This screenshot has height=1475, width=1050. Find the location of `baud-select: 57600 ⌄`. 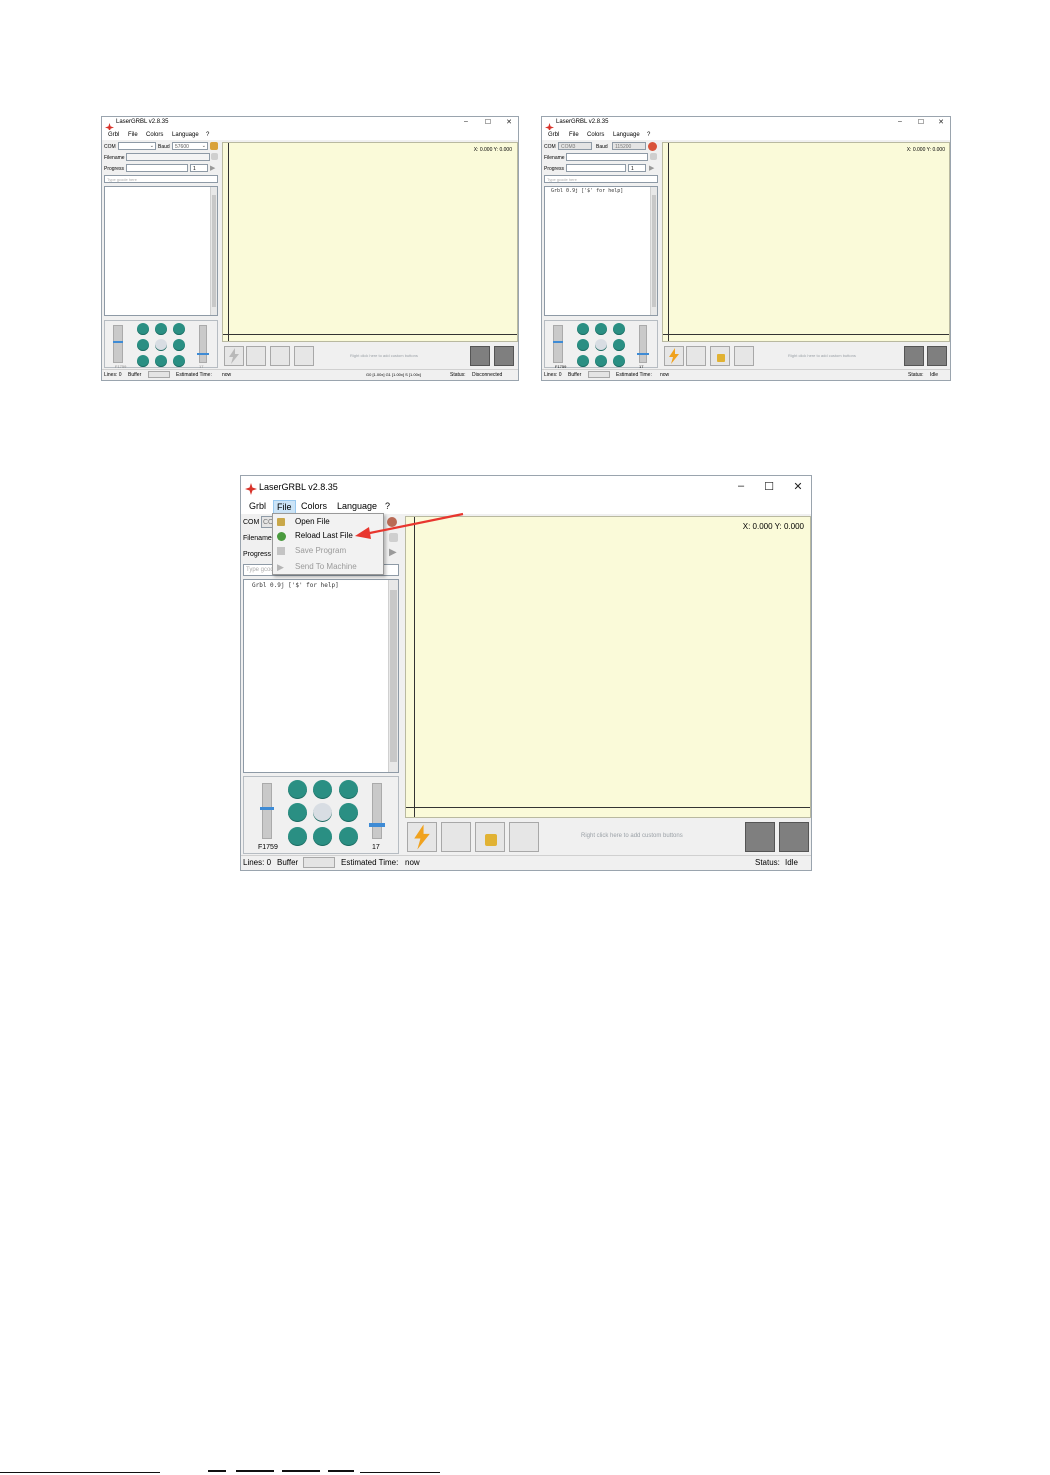

baud-select: 57600 ⌄ is located at coordinates (190, 146).